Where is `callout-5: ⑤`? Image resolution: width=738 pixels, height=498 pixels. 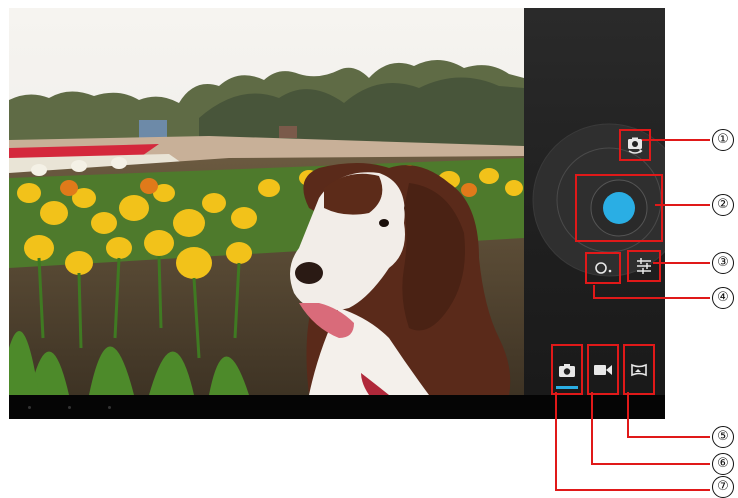
callout-5: ⑤ is located at coordinates (723, 437).